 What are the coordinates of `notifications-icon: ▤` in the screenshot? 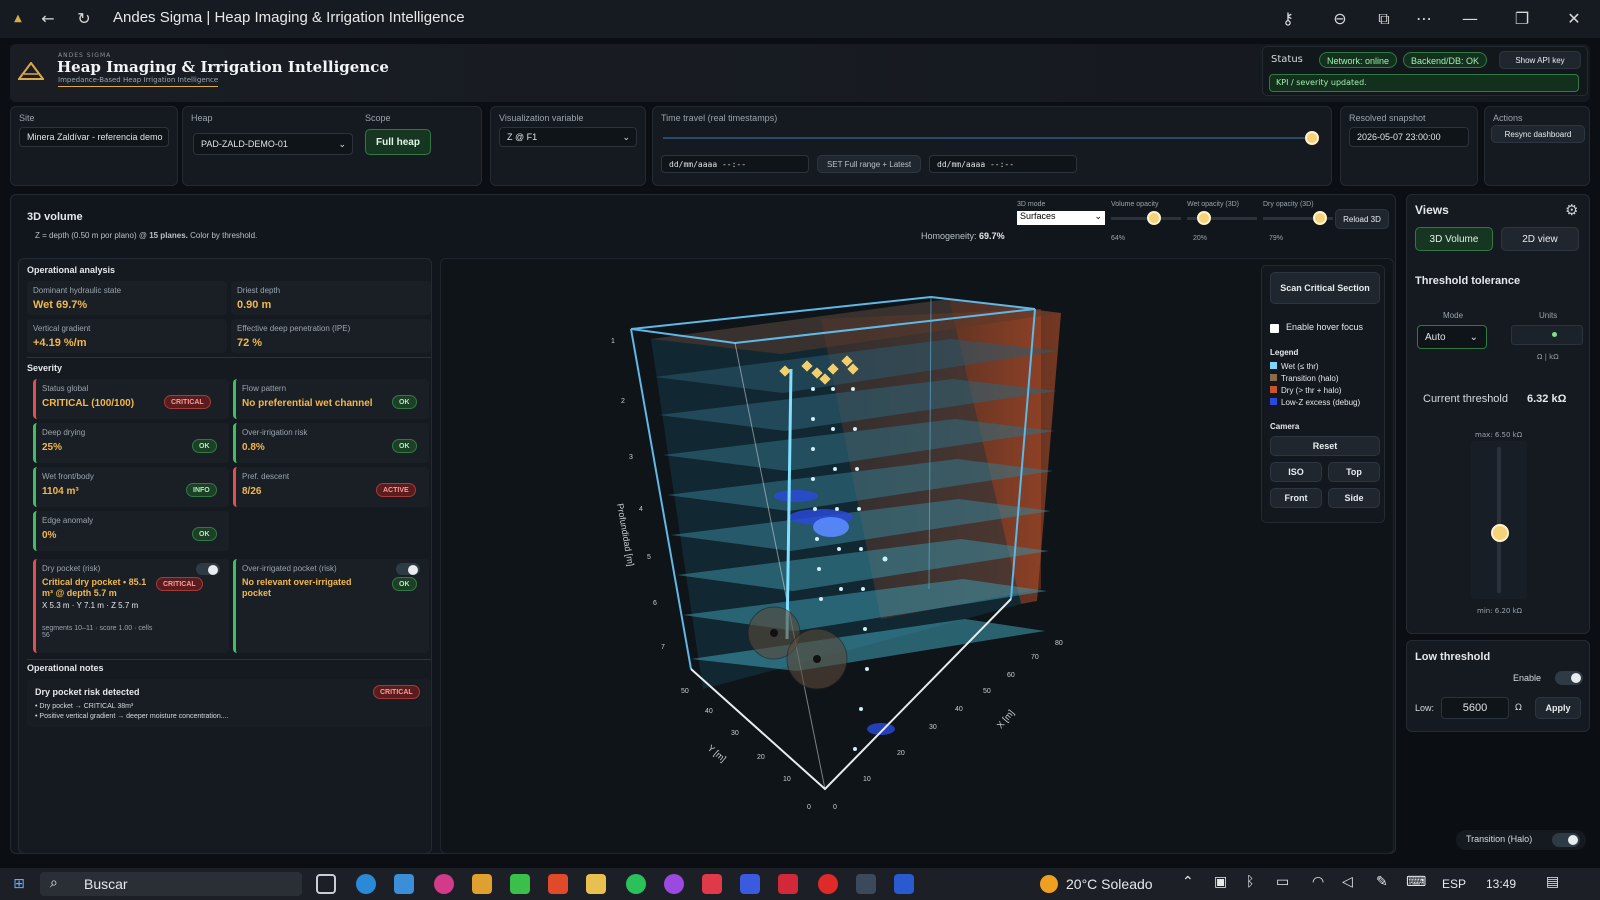 It's located at (1552, 882).